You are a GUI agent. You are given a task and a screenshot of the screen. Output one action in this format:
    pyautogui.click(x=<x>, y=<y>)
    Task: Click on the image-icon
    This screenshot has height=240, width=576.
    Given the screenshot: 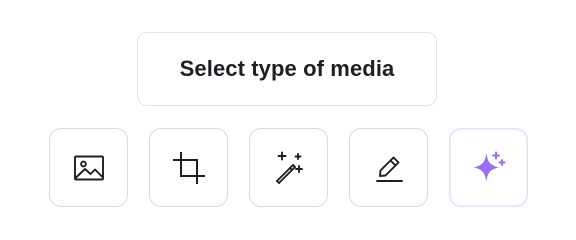 What is the action you would take?
    pyautogui.click(x=89, y=168)
    